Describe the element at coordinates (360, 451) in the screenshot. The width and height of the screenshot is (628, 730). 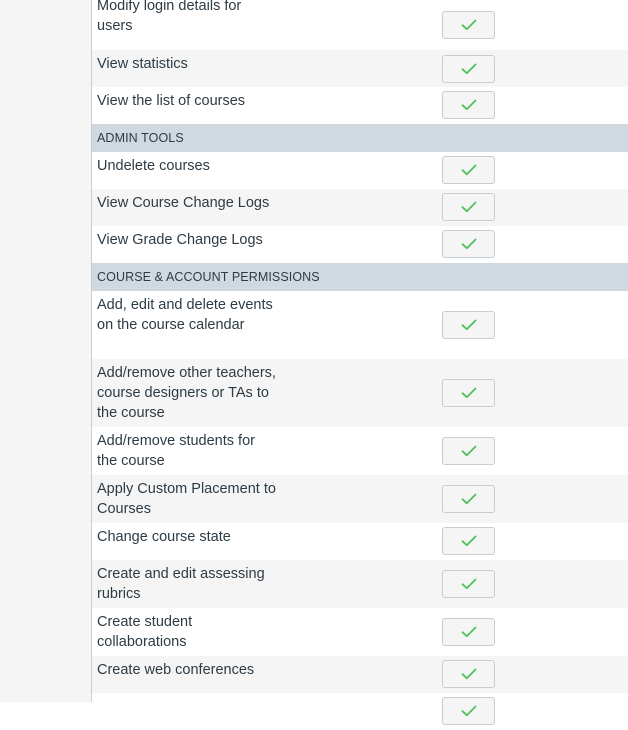
I see `permission-row: Add/remove students for the course` at that location.